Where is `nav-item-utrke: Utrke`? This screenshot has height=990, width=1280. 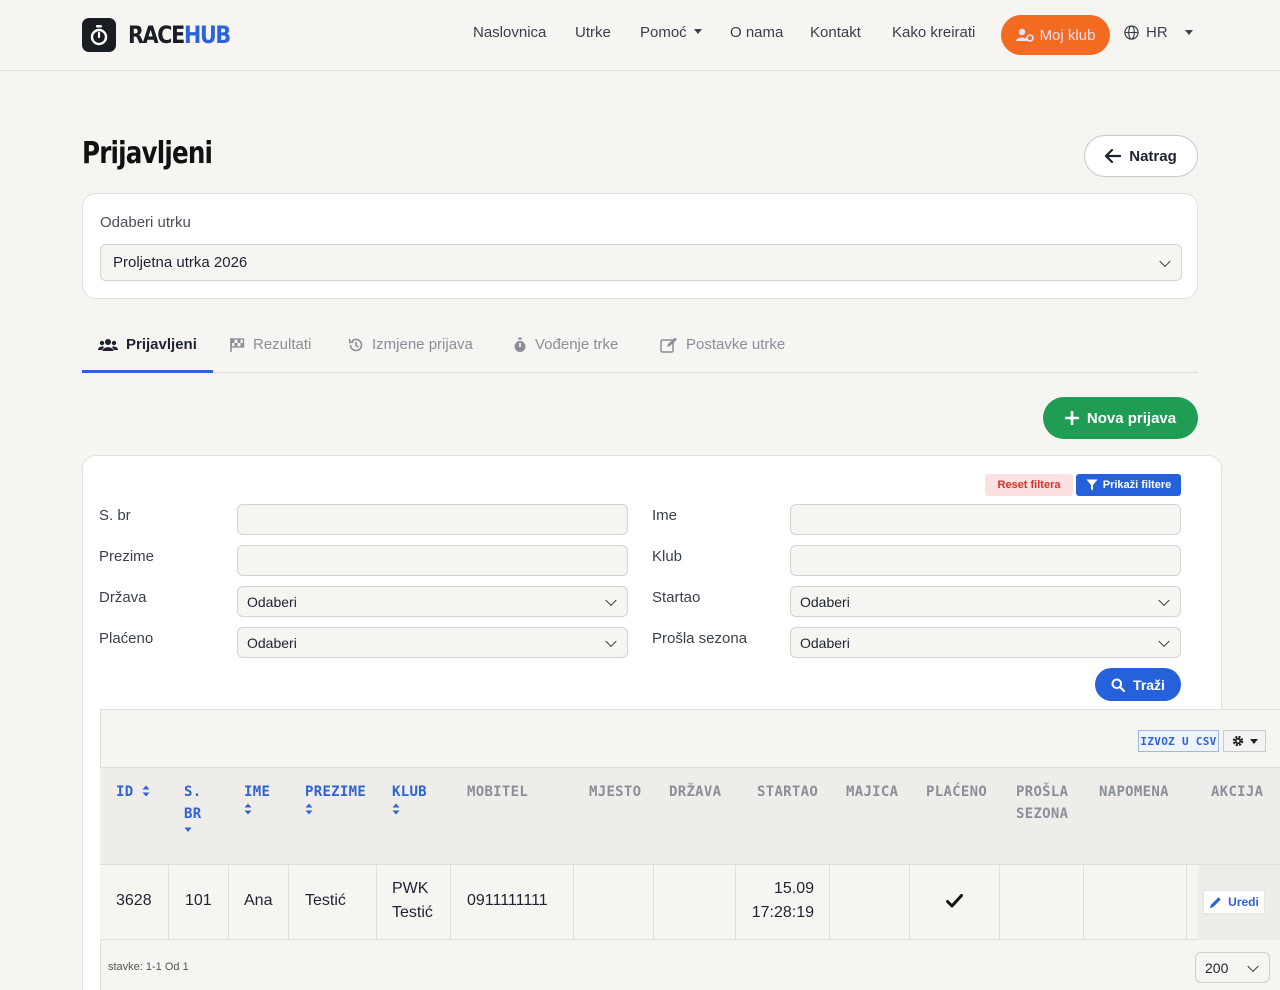 nav-item-utrke: Utrke is located at coordinates (593, 32).